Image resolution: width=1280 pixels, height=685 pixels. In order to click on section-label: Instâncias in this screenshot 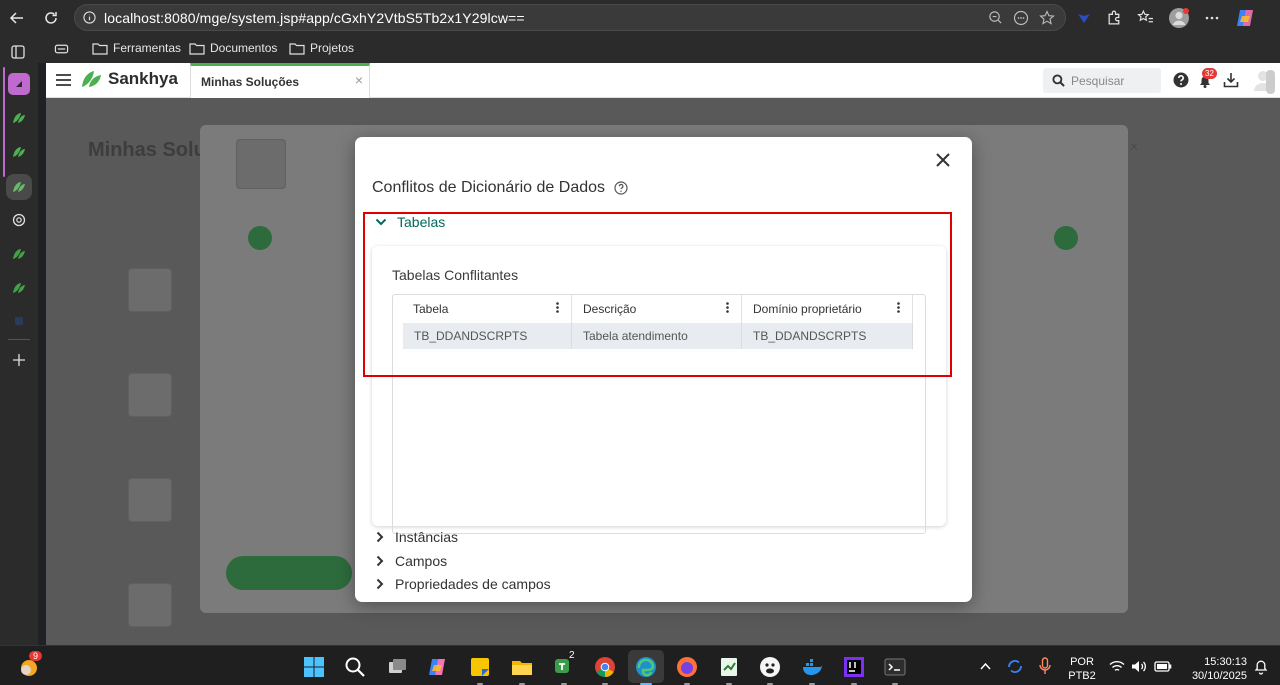, I will do `click(427, 537)`.